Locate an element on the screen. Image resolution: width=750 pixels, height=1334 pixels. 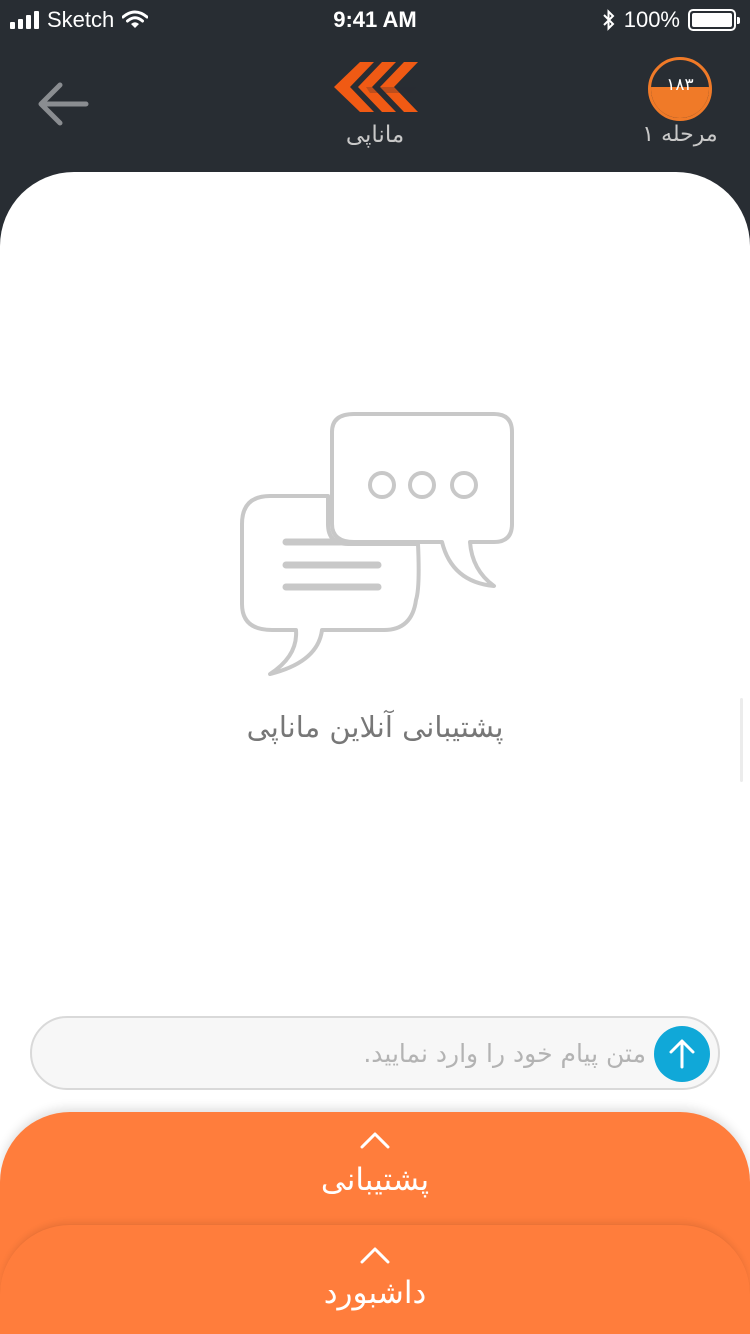
level-badge: ۱۸۳ is located at coordinates (680, 89).